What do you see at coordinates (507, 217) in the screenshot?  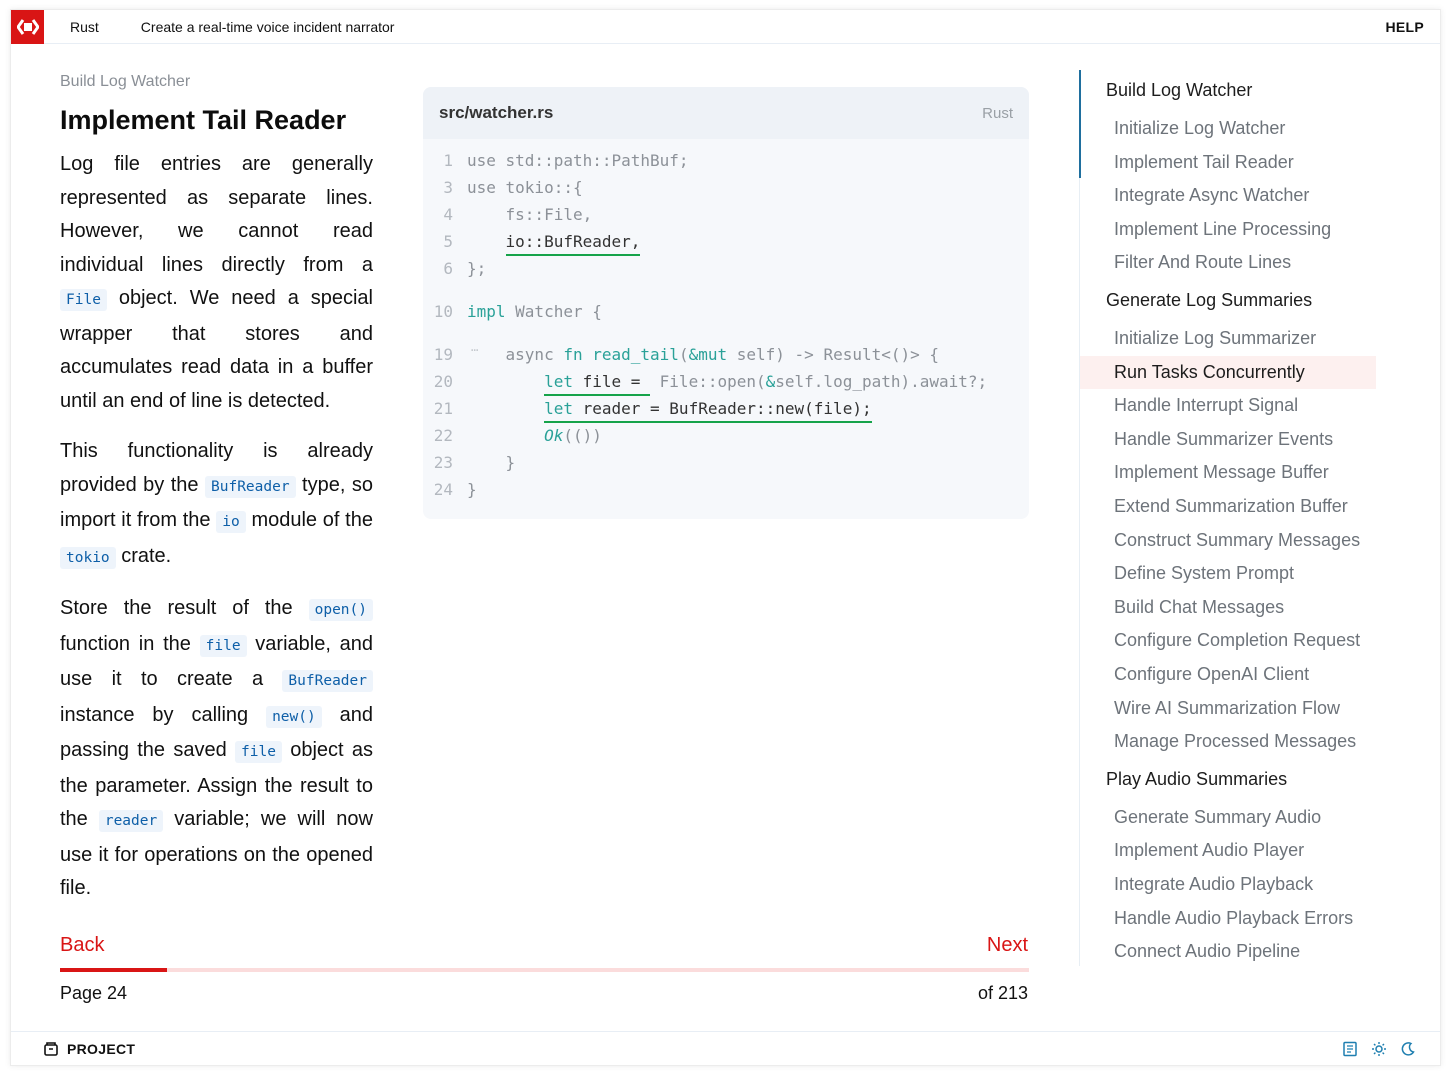 I see `code-line: 4 fs::File,` at bounding box center [507, 217].